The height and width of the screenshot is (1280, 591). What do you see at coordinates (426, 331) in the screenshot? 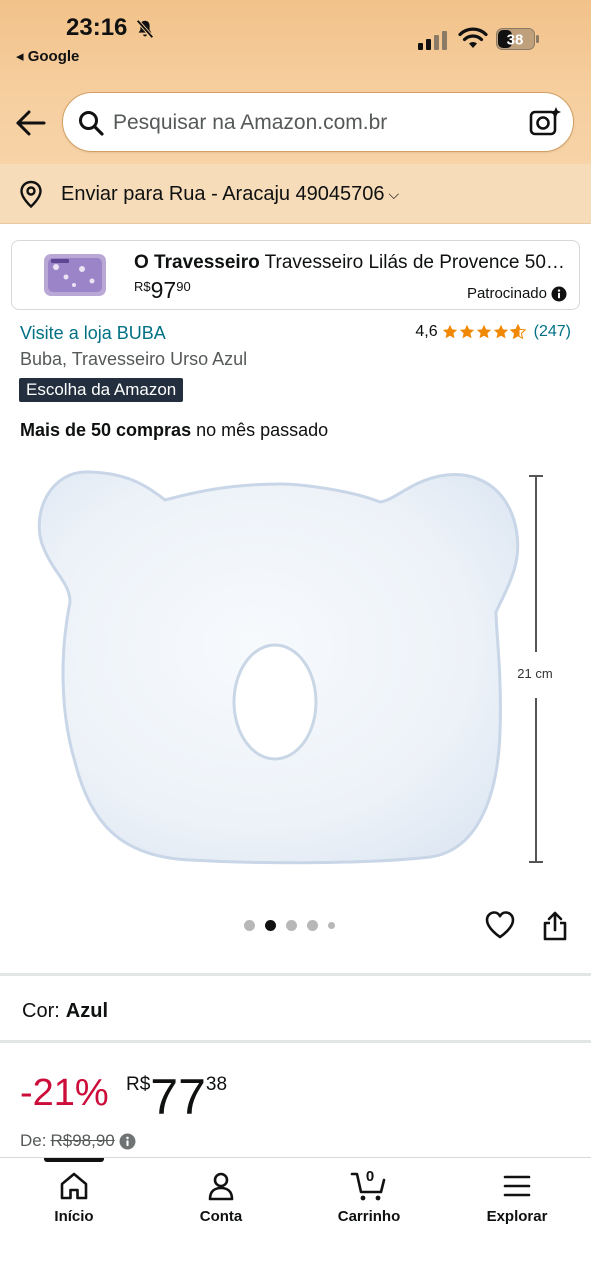
I see `rating-value: 4,6` at bounding box center [426, 331].